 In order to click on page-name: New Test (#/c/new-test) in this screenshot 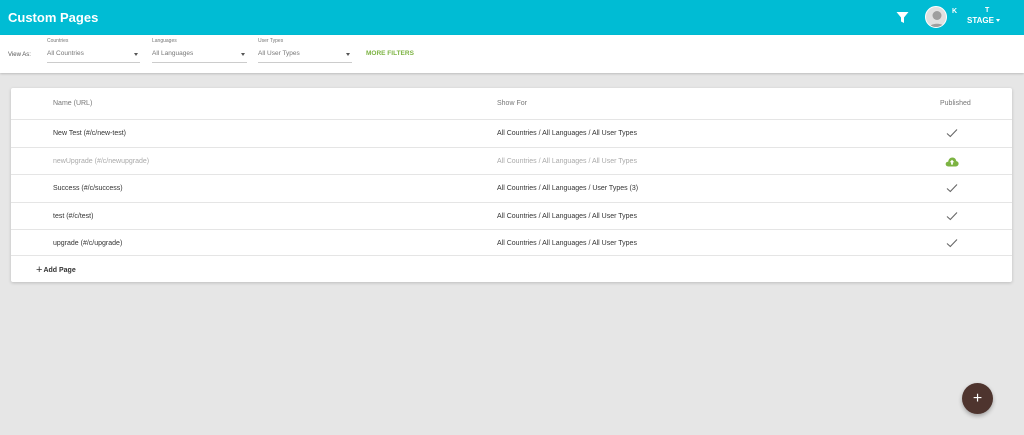, I will do `click(90, 133)`.